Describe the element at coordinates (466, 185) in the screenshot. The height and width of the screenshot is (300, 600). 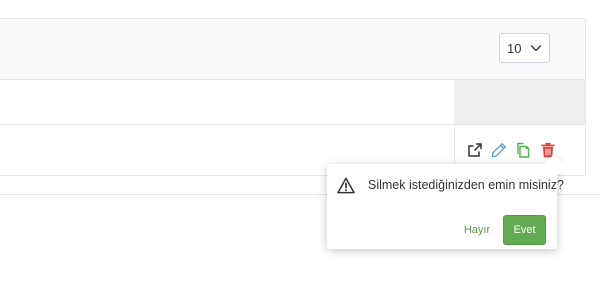
I see `confirm-message: Silmek istediğinizden emin misiniz?` at that location.